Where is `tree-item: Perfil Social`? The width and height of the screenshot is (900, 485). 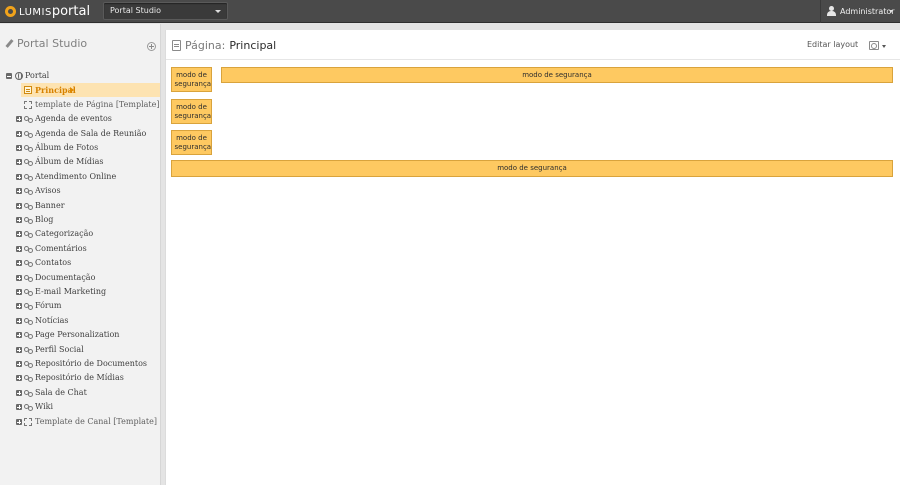 tree-item: Perfil Social is located at coordinates (80, 350).